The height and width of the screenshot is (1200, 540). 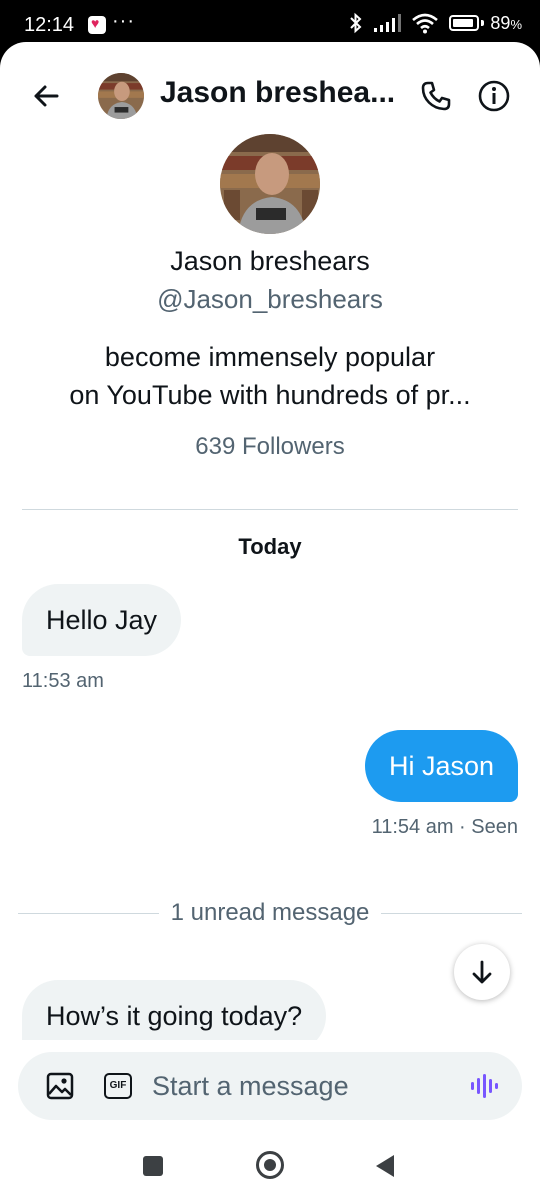 I want to click on followers-count: 639 Followers, so click(x=270, y=447).